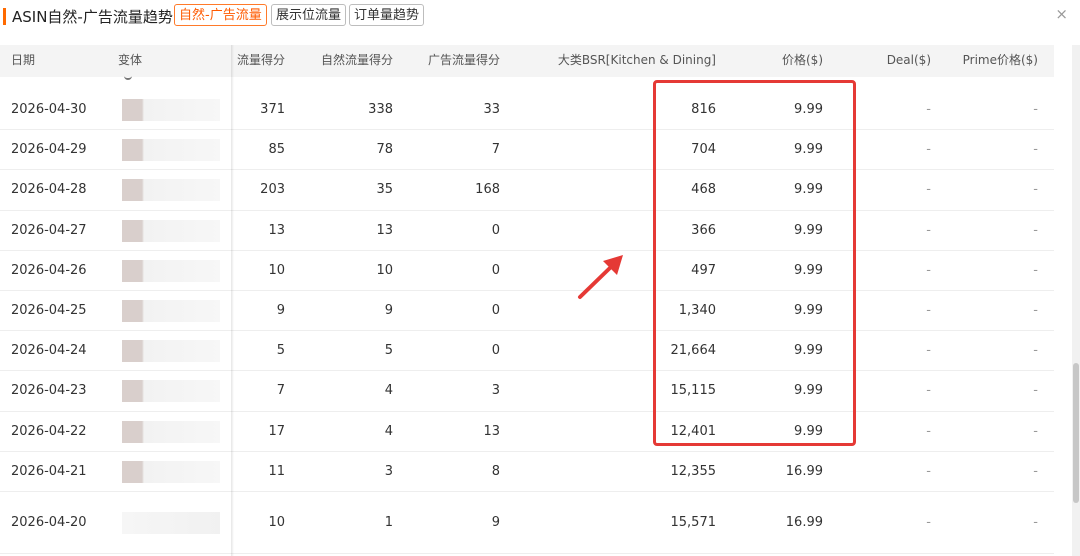 The width and height of the screenshot is (1080, 556). What do you see at coordinates (272, 110) in the screenshot?
I see `cell-traffic-score: 371` at bounding box center [272, 110].